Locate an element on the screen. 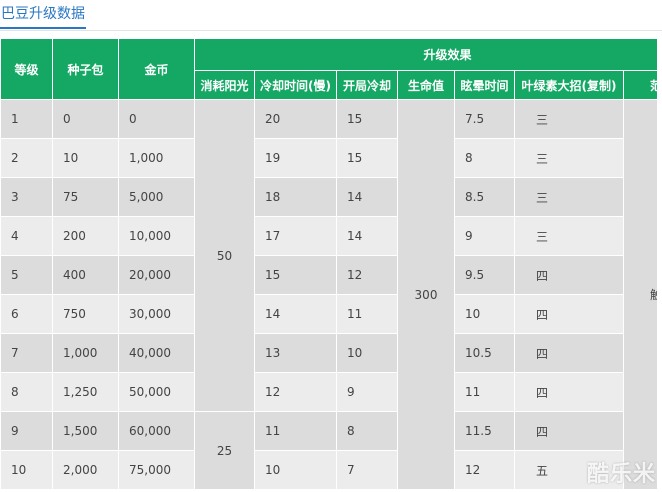 This screenshot has width=662, height=492. cell-gold: 50,000 is located at coordinates (156, 392).